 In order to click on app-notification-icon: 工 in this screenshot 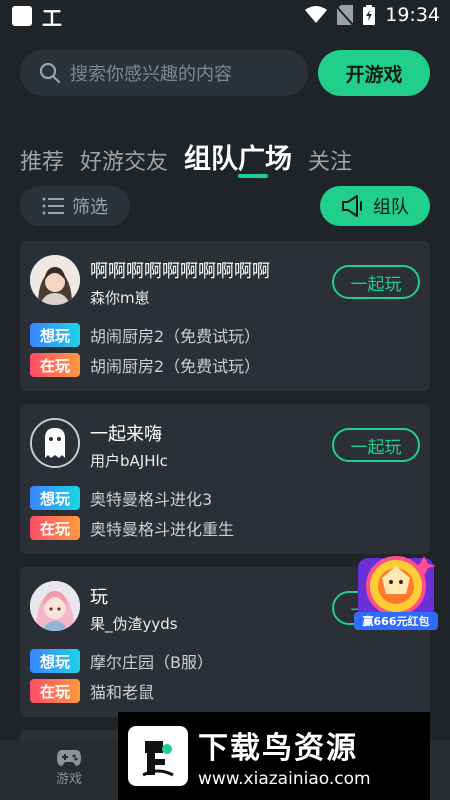, I will do `click(52, 17)`.